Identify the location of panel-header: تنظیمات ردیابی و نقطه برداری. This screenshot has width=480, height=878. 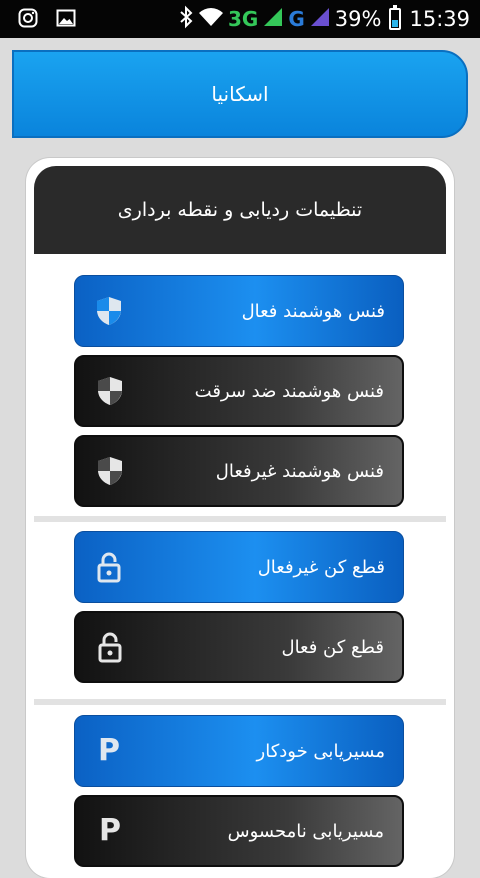
(240, 210).